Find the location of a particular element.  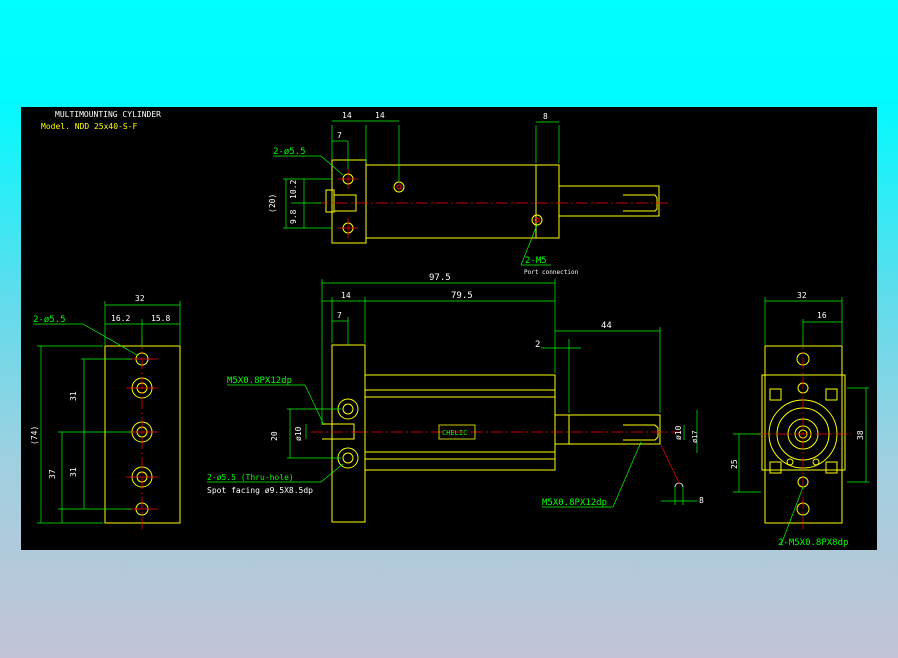

top-port-note: Port connection is located at coordinates (551, 272).